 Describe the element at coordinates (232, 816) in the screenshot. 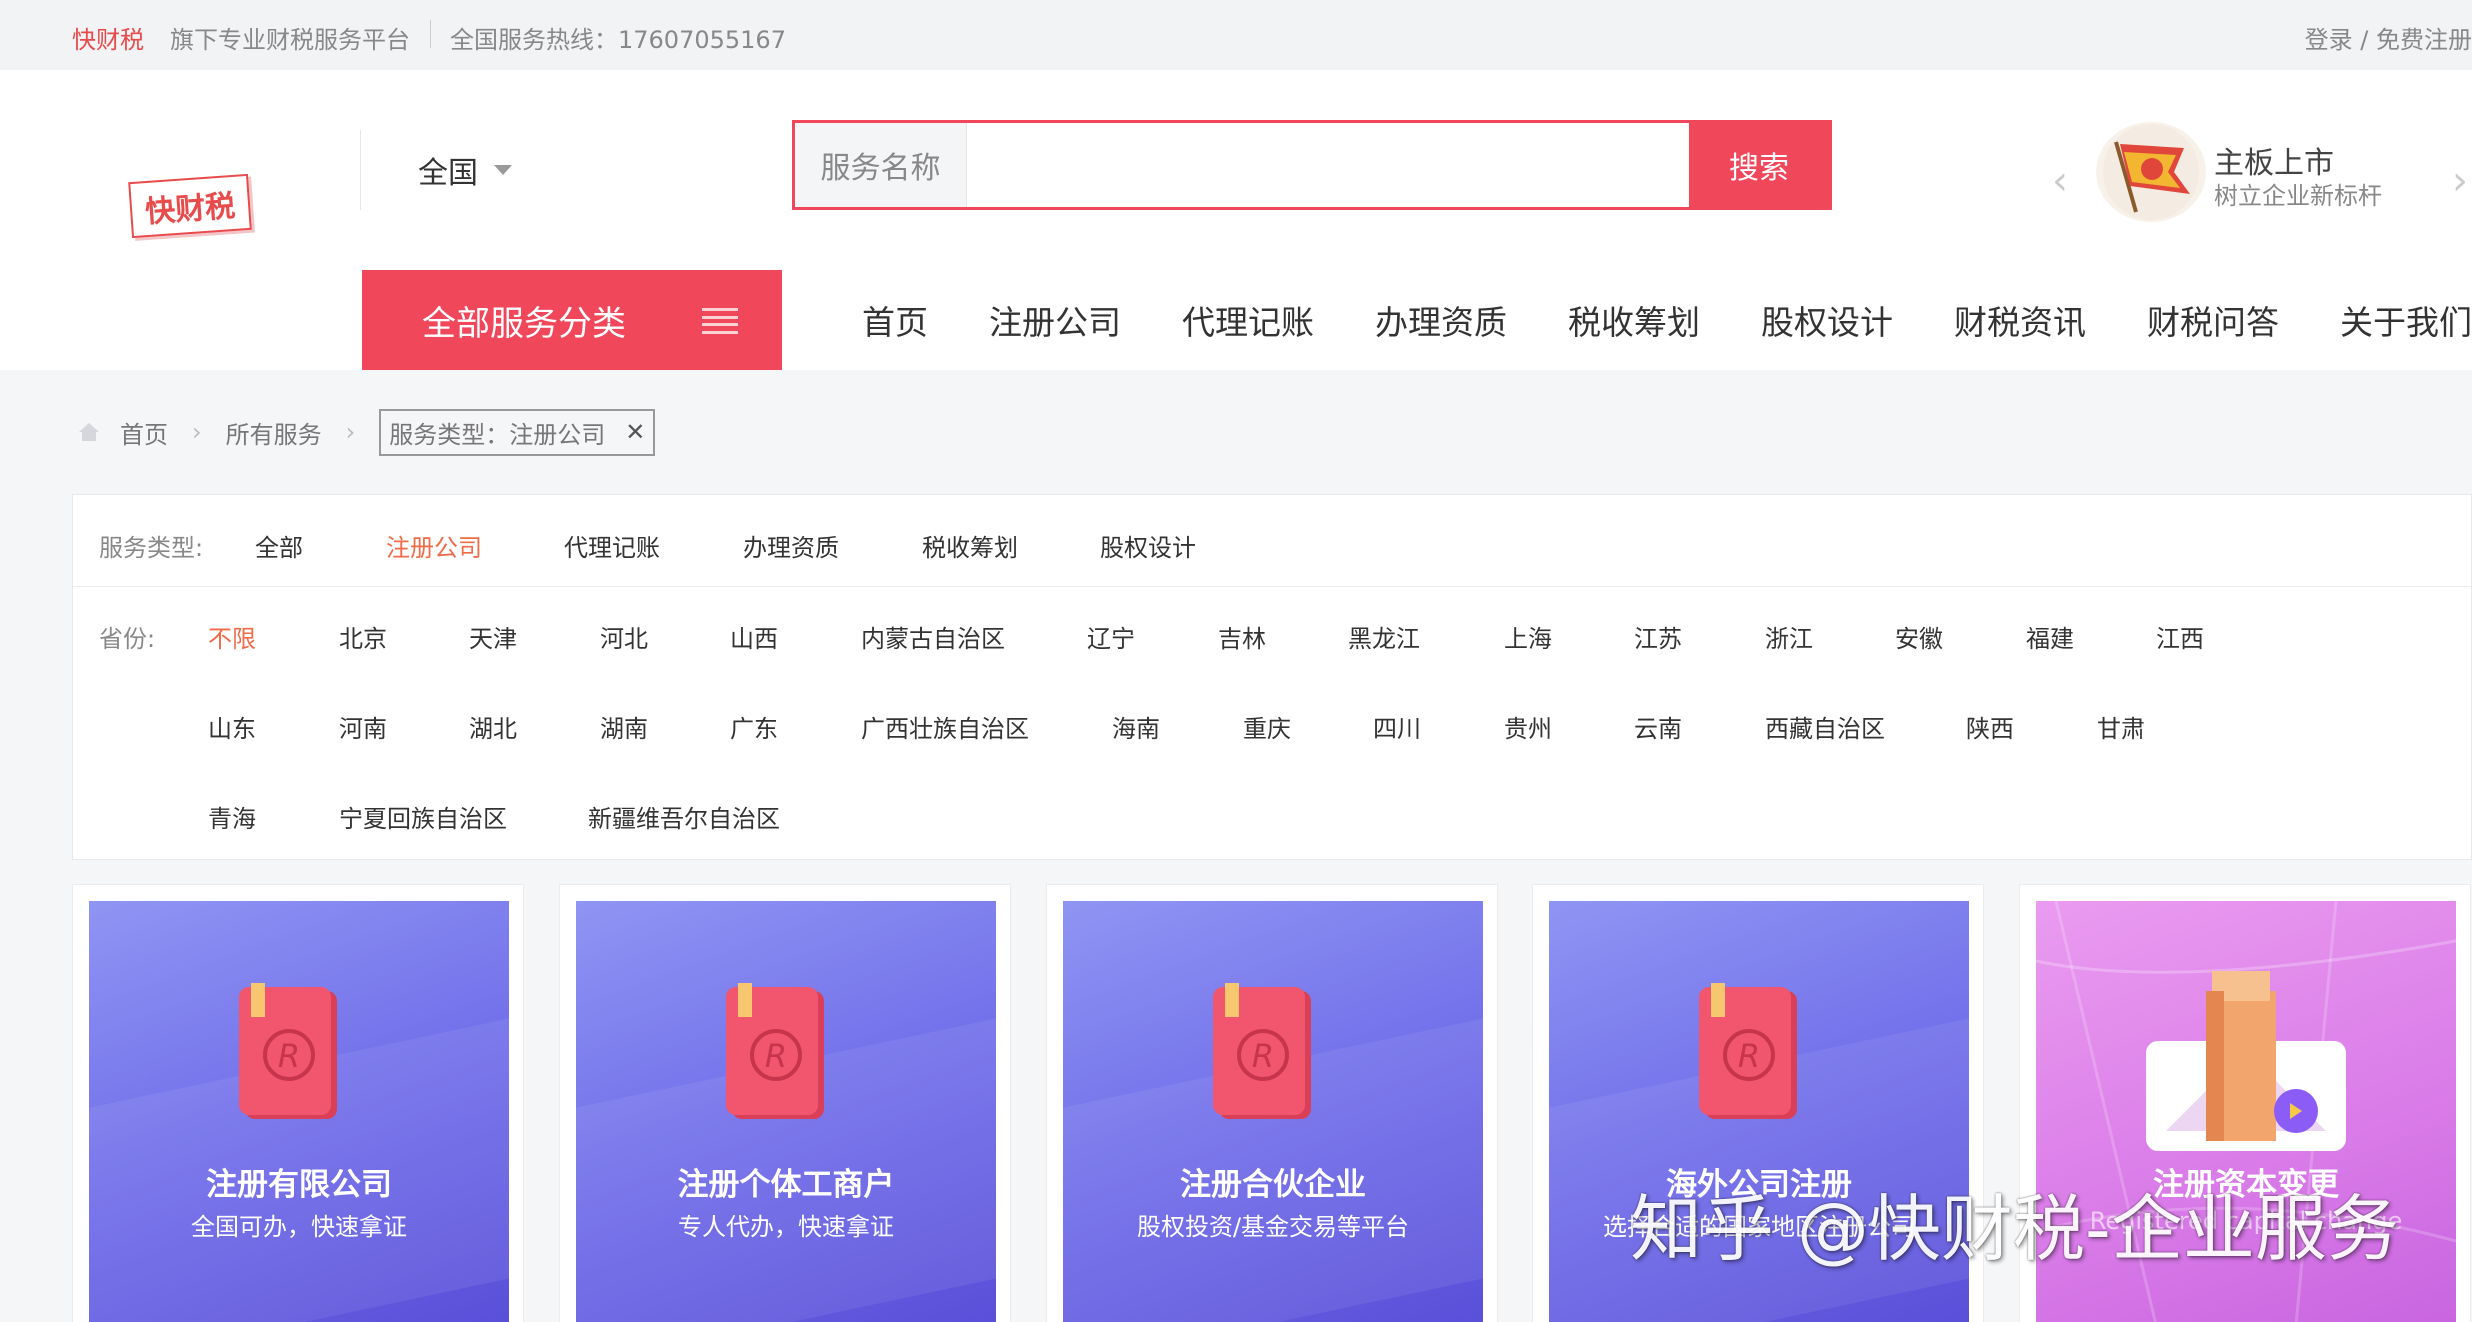

I see `province-option: 青海` at that location.